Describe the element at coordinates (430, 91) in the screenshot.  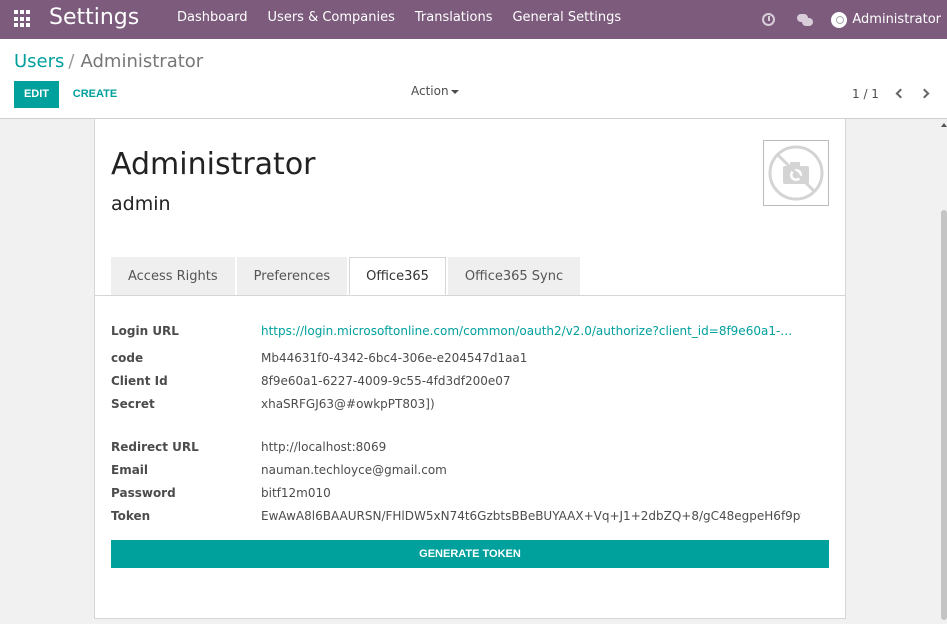
I see `action-label: Action` at that location.